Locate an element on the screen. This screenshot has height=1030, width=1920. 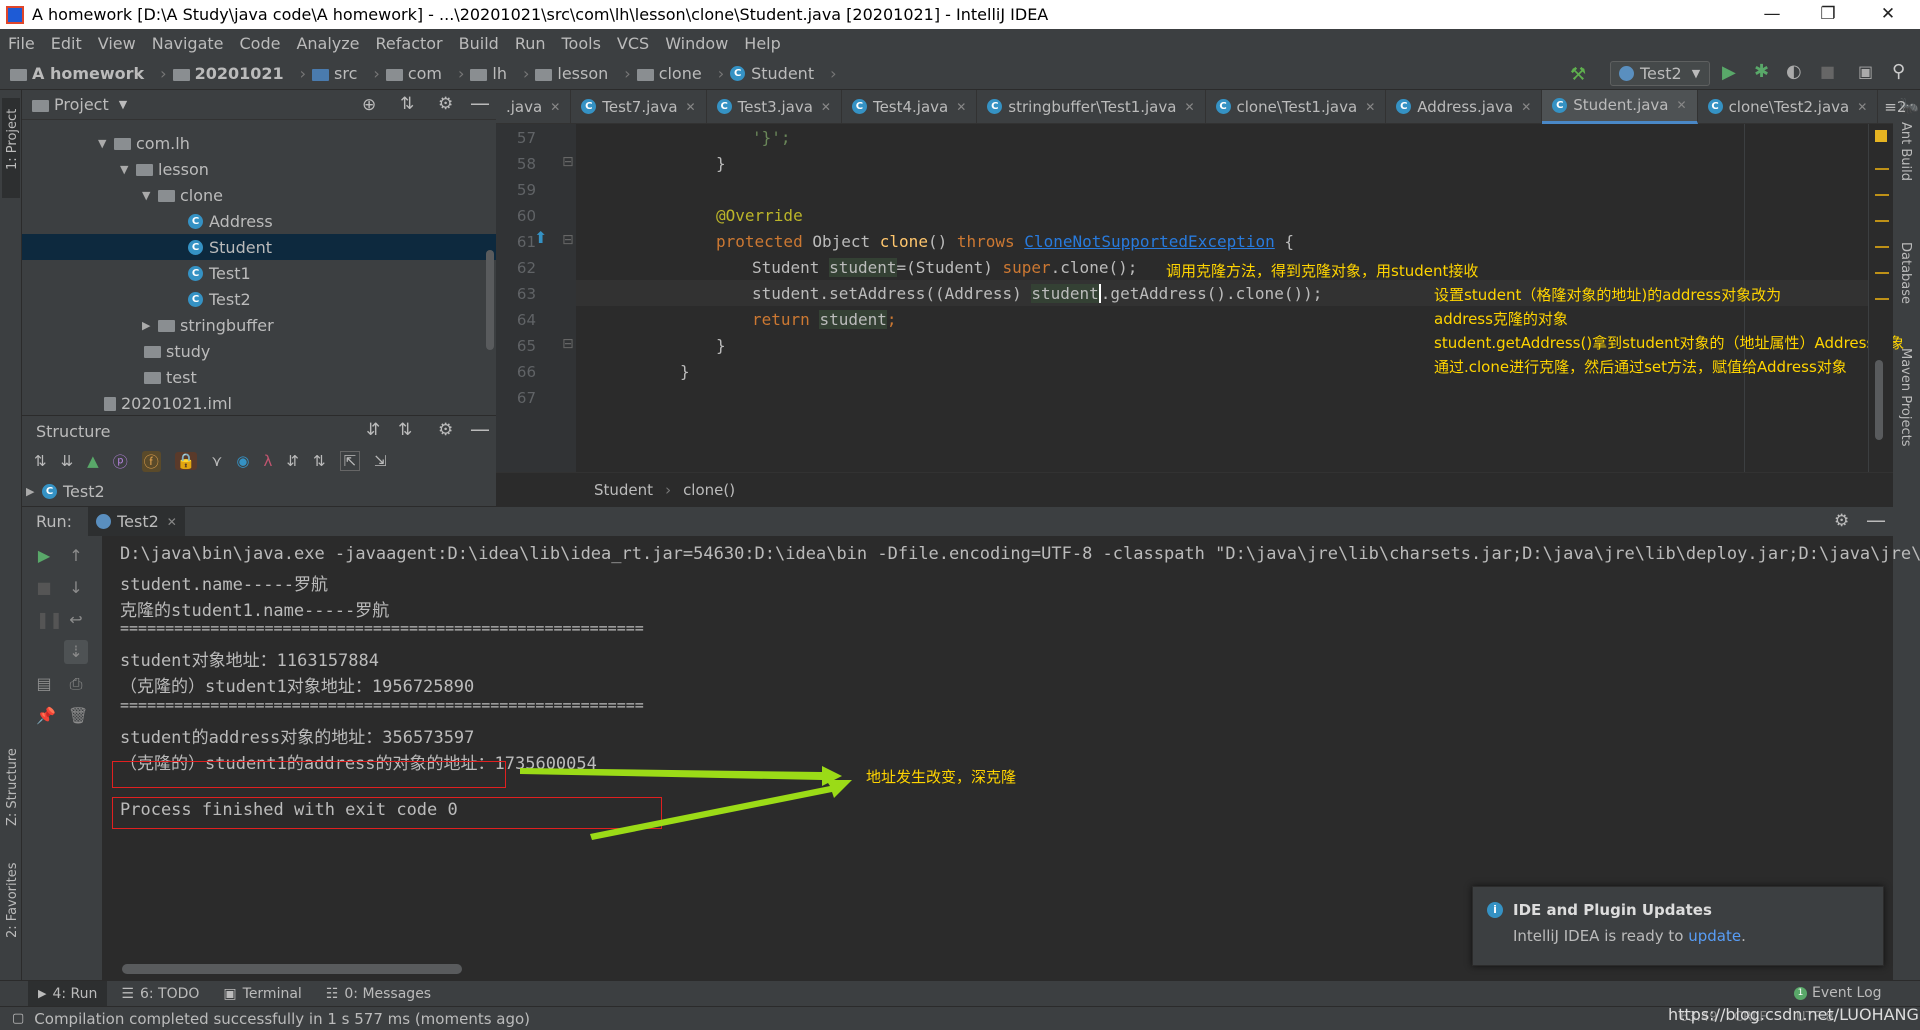
menu-run: Run is located at coordinates (530, 43).